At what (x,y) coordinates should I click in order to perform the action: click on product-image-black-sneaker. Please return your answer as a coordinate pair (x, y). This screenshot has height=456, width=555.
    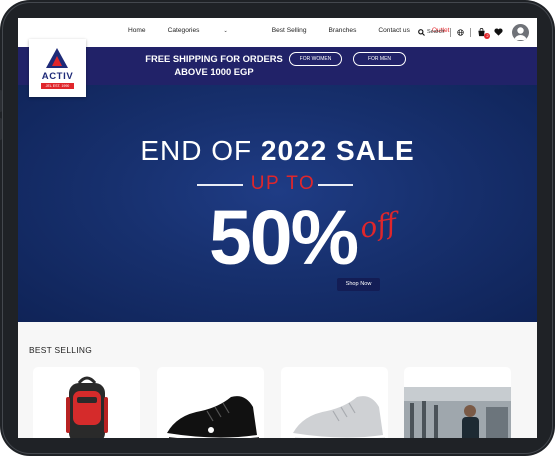
    Looking at the image, I should click on (213, 417).